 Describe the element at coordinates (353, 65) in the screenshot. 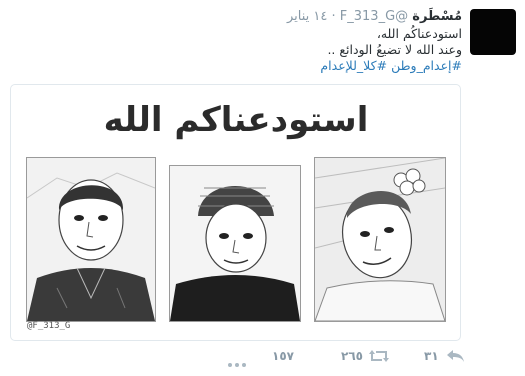

I see `hashtag-link-2: #كلا_للإعدام` at that location.